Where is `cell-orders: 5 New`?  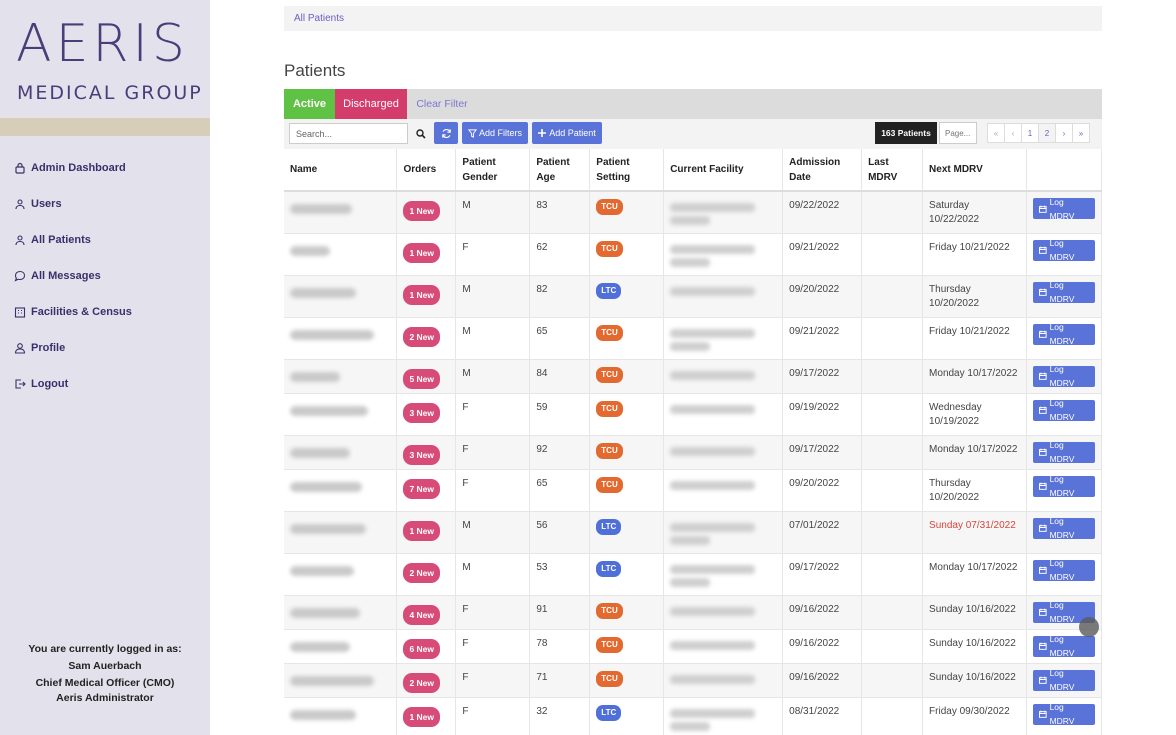 cell-orders: 5 New is located at coordinates (426, 376).